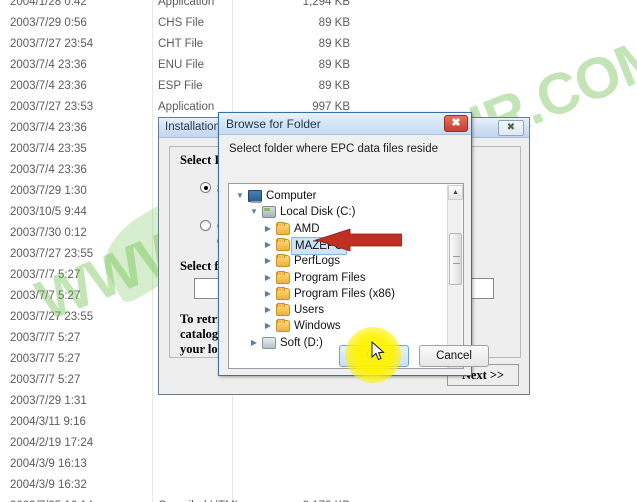 The height and width of the screenshot is (502, 637). Describe the element at coordinates (273, 124) in the screenshot. I see `browse-dialog-title: Browse for Folder` at that location.